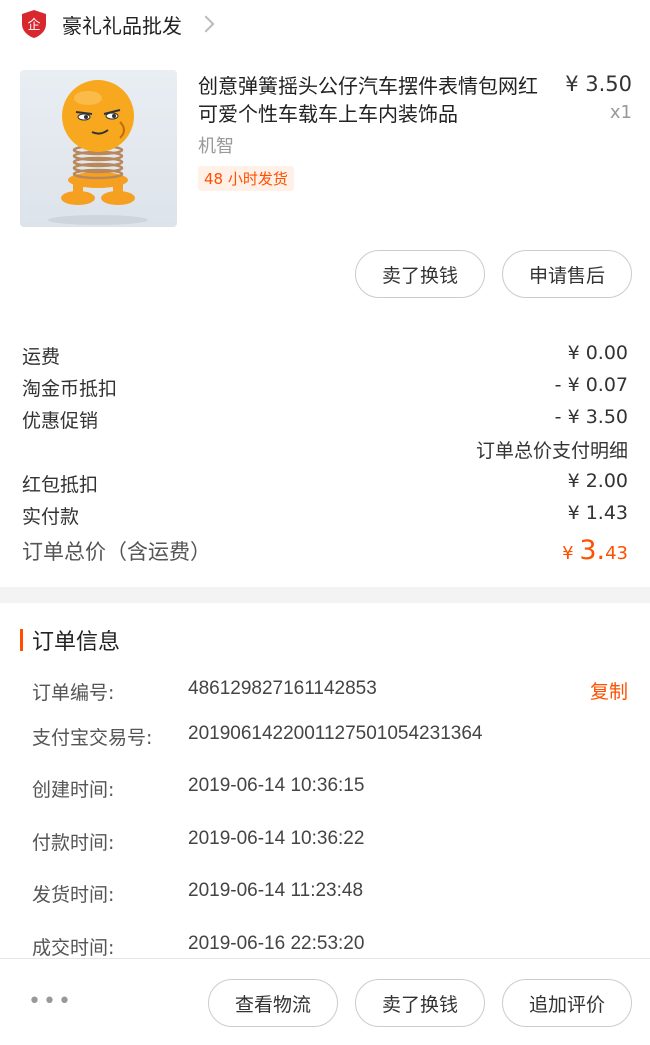 The height and width of the screenshot is (1045, 650). What do you see at coordinates (325, 387) in the screenshot?
I see `fee-row-coins: 淘金币抵扣 - ¥ 0.07` at bounding box center [325, 387].